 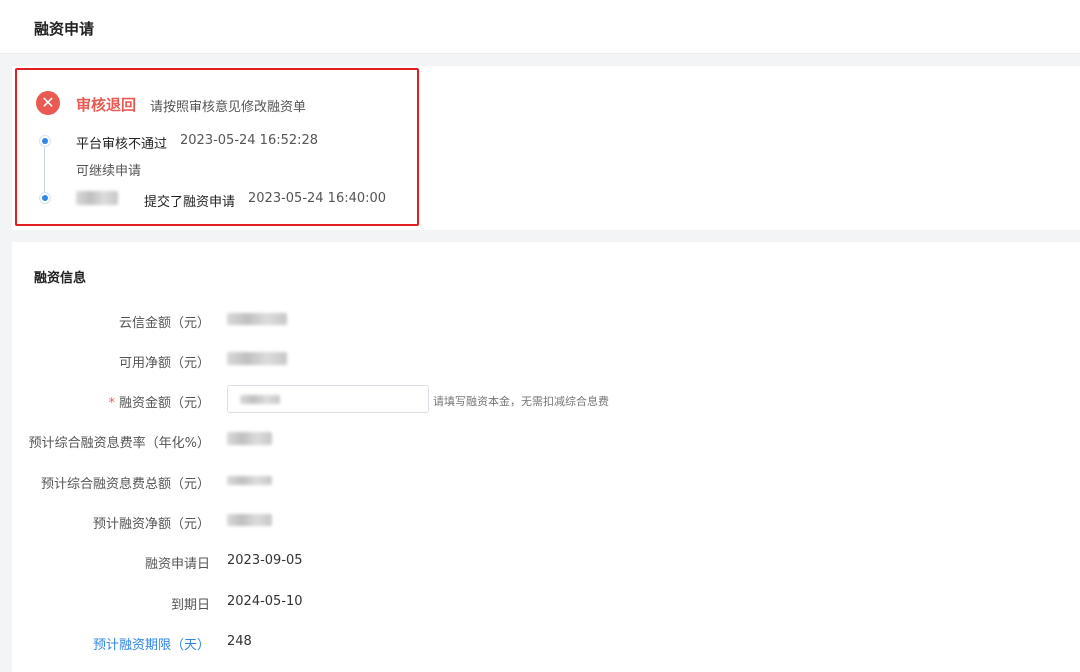 I want to click on cloud-amount-value-redacted, so click(x=257, y=319).